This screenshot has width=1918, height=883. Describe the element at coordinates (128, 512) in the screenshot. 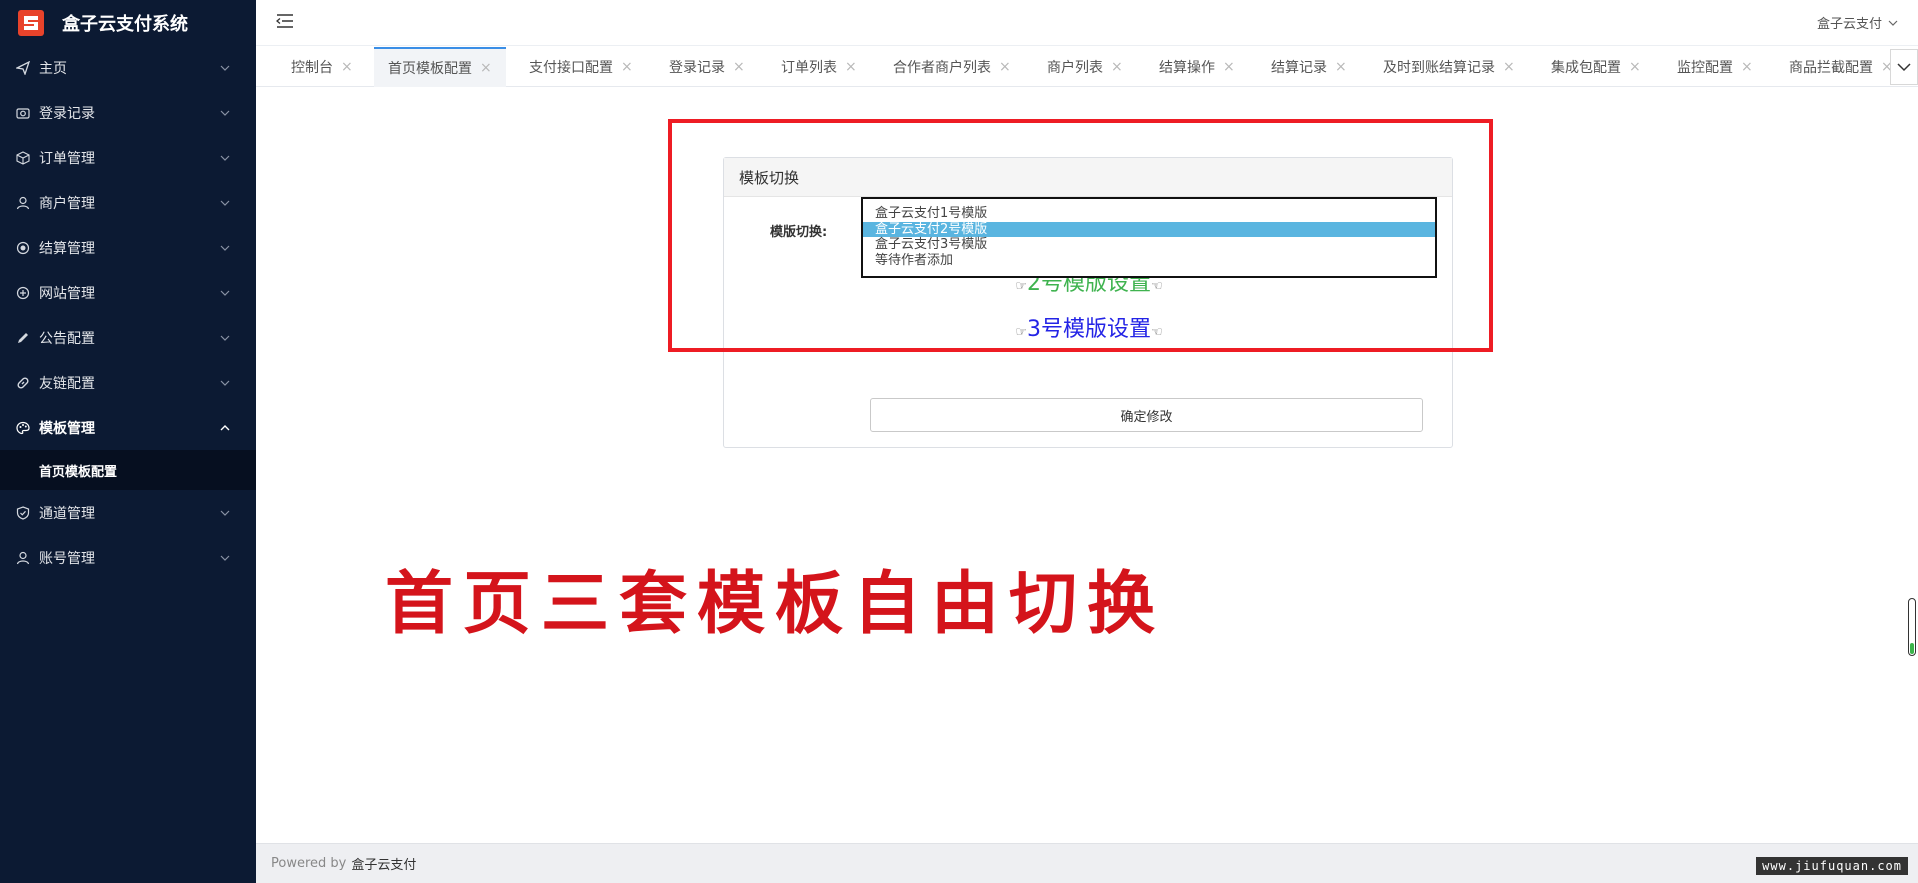

I see `sidebar-item-channels: 通道管理` at that location.